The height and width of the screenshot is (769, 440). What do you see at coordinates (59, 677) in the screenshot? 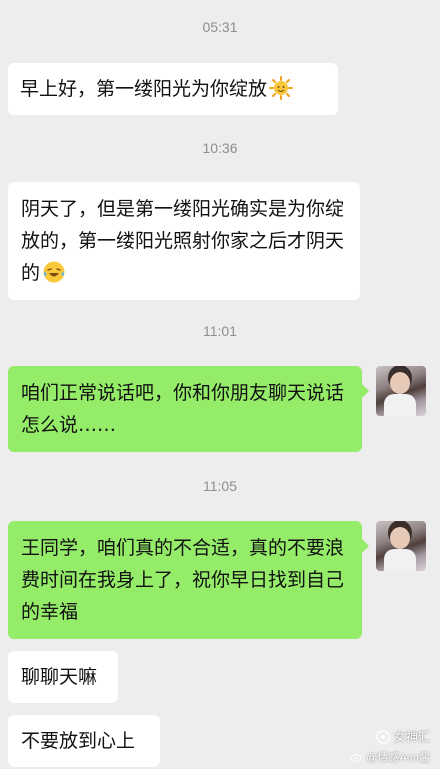
I see `message-text: 聊聊天嘛` at bounding box center [59, 677].